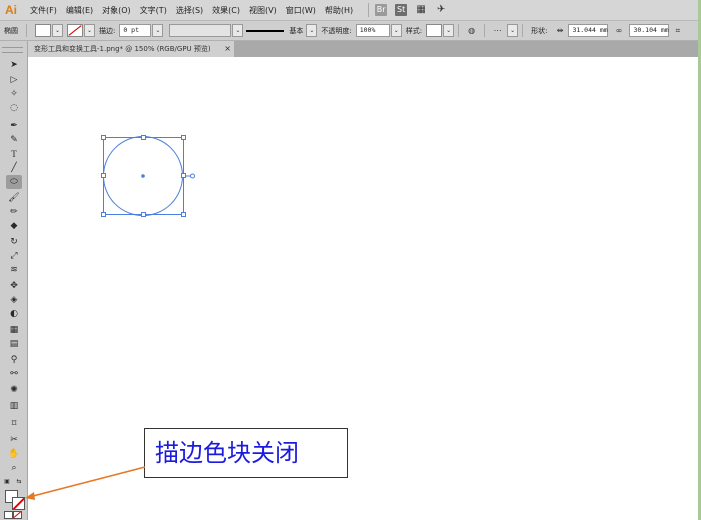  I want to click on gpu-performance-icon: ✈, so click(441, 10).